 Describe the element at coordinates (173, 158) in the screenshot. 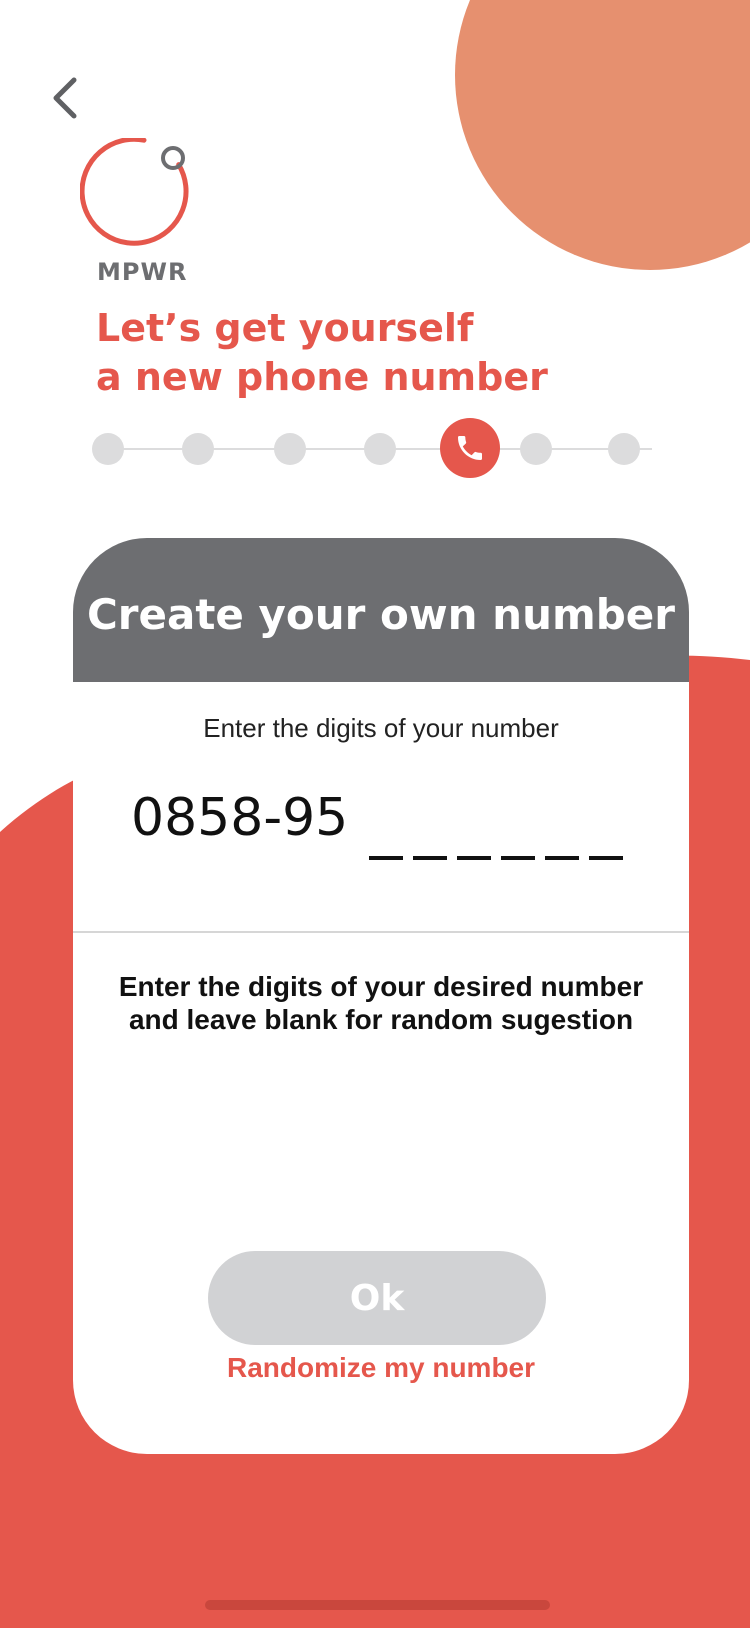

I see `logo-dot` at that location.